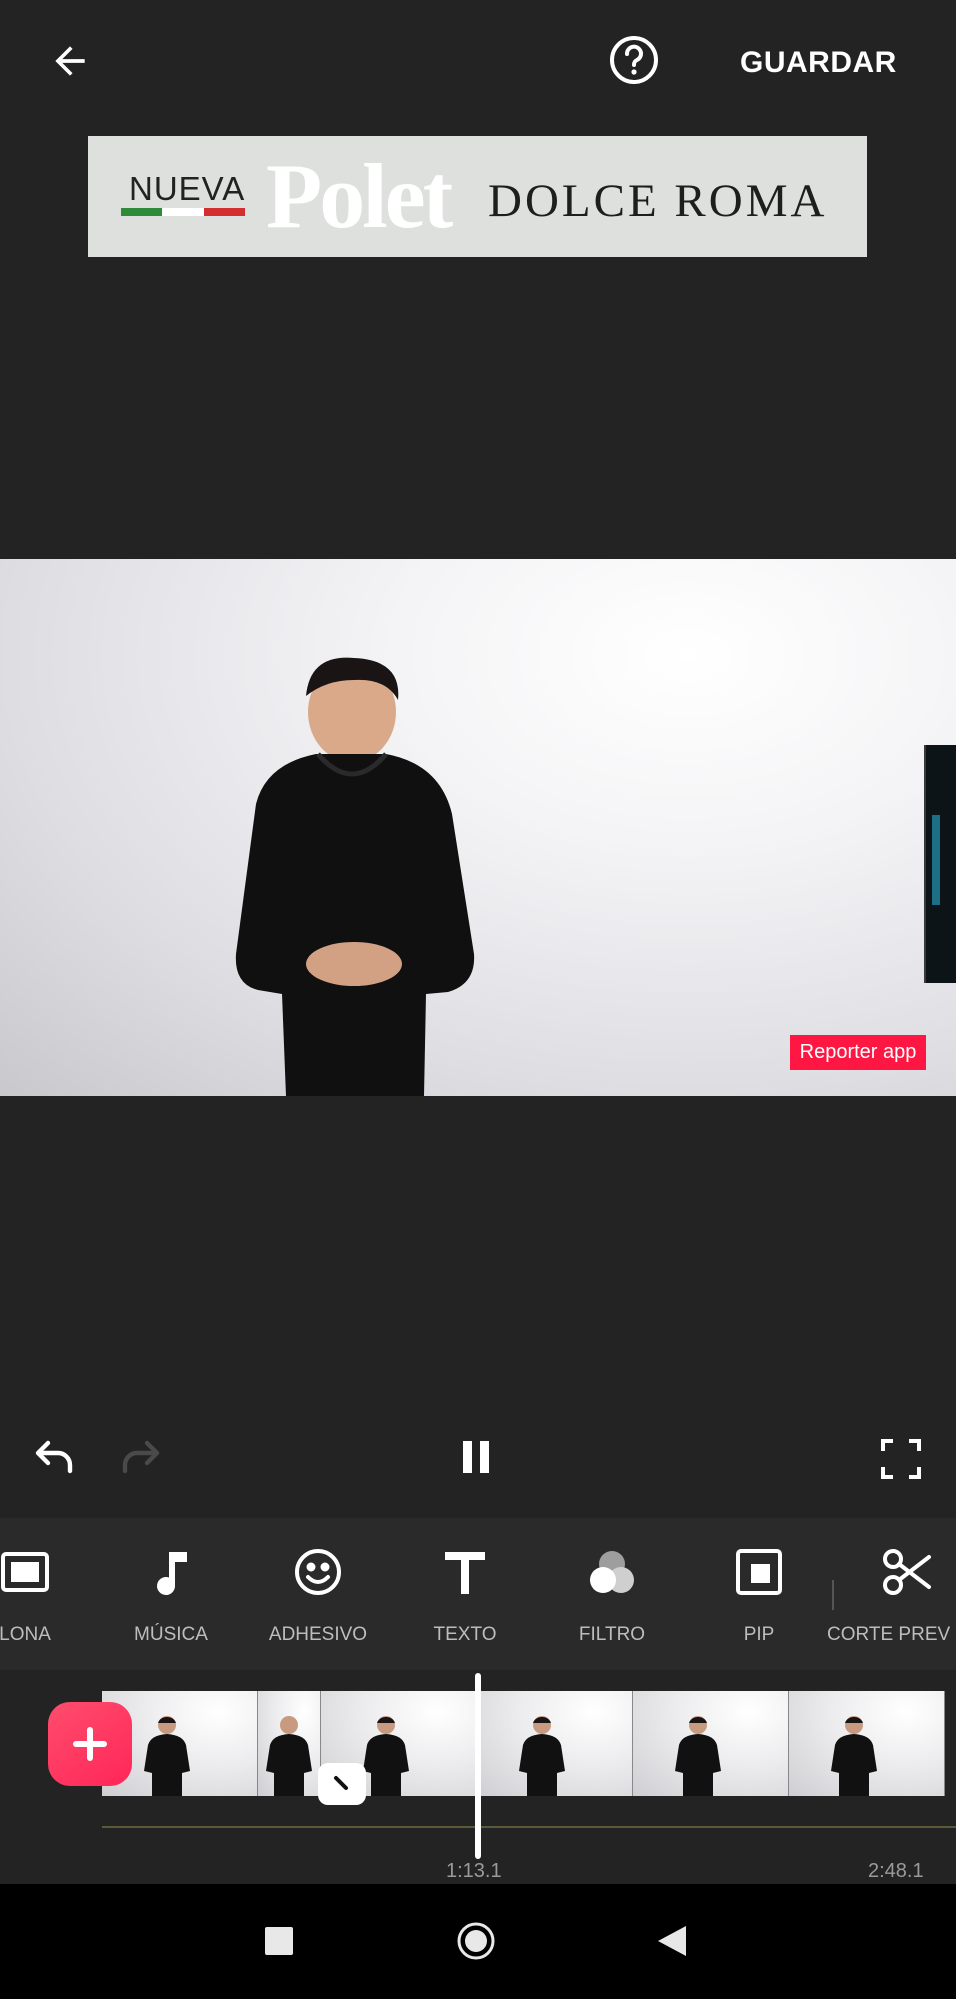 The height and width of the screenshot is (1999, 956). I want to click on tool-precut: CORTE PREV, so click(891, 1594).